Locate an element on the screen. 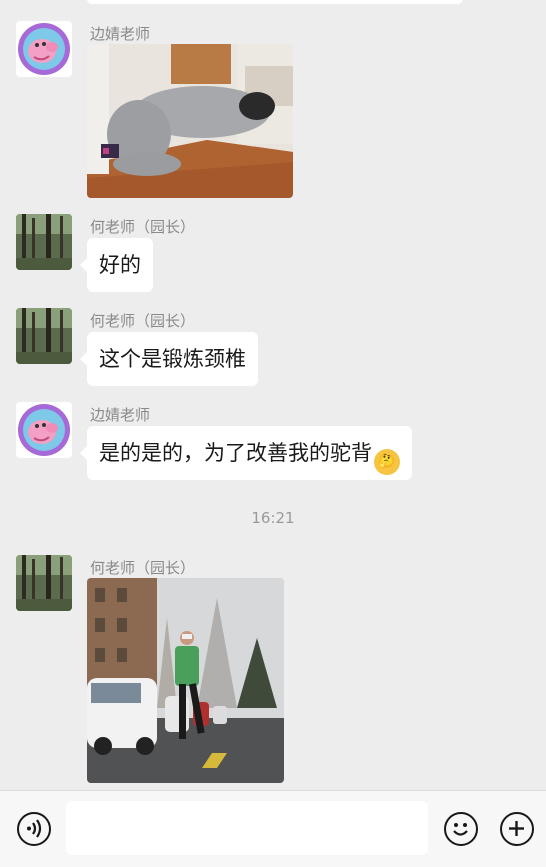 This screenshot has width=546, height=867. message-text: 是的是的，为了改善我的驼背 is located at coordinates (235, 453).